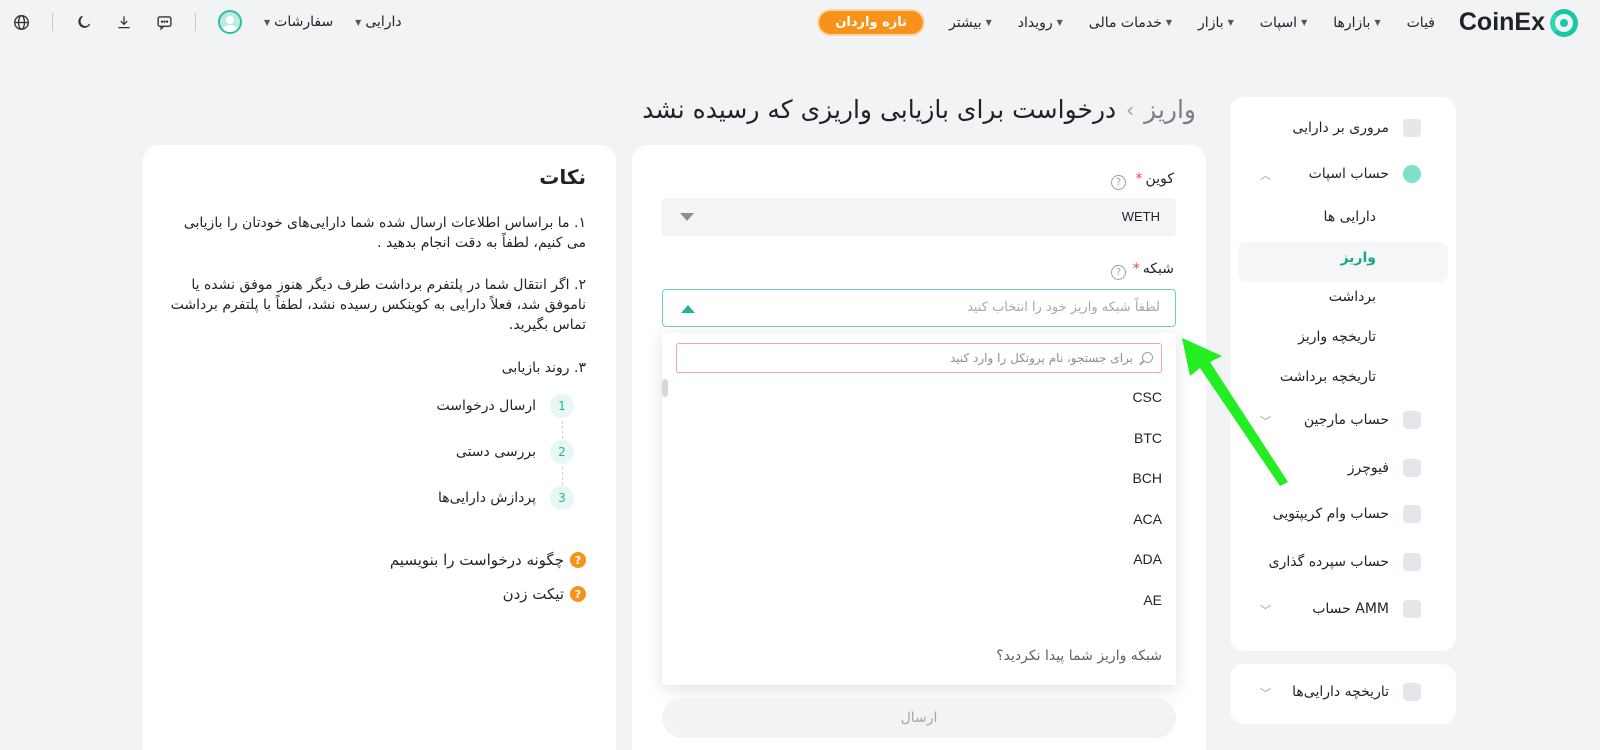 This screenshot has width=1600, height=750. Describe the element at coordinates (879, 109) in the screenshot. I see `page-title: درخواست برای بازیابی واریزی که رسیده نشد` at that location.